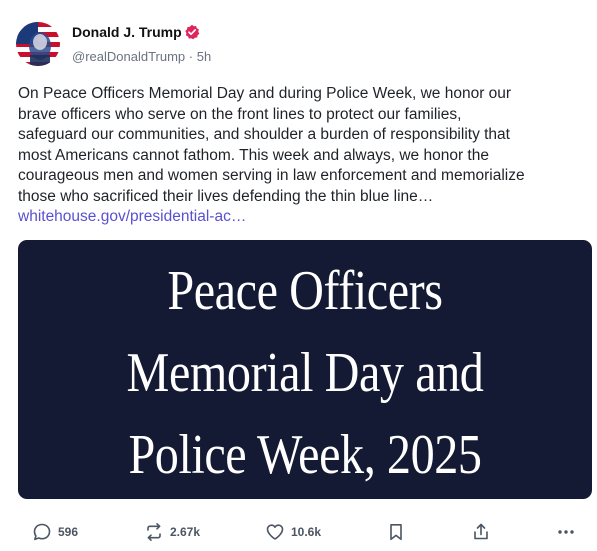 The width and height of the screenshot is (597, 551). Describe the element at coordinates (128, 56) in the screenshot. I see `author-handle: @realDonaldTrump` at that location.